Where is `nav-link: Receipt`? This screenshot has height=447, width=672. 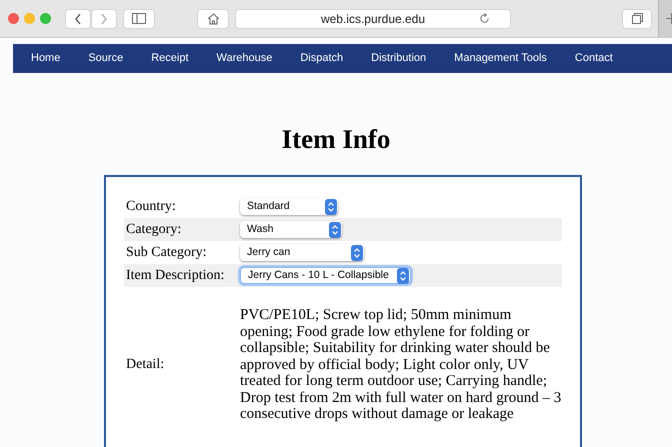 nav-link: Receipt is located at coordinates (169, 58).